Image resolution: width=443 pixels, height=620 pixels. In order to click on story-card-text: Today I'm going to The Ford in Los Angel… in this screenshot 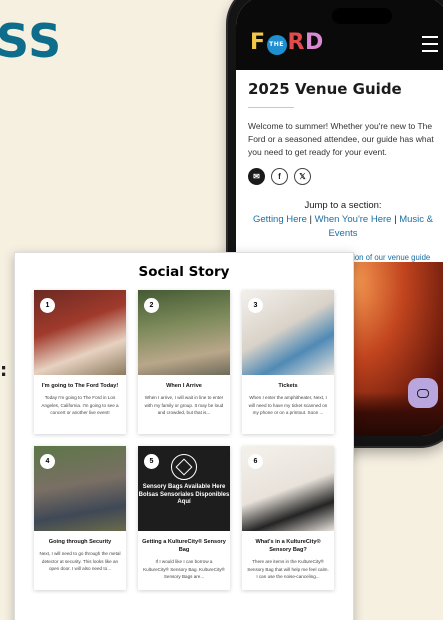, I will do `click(80, 405)`.